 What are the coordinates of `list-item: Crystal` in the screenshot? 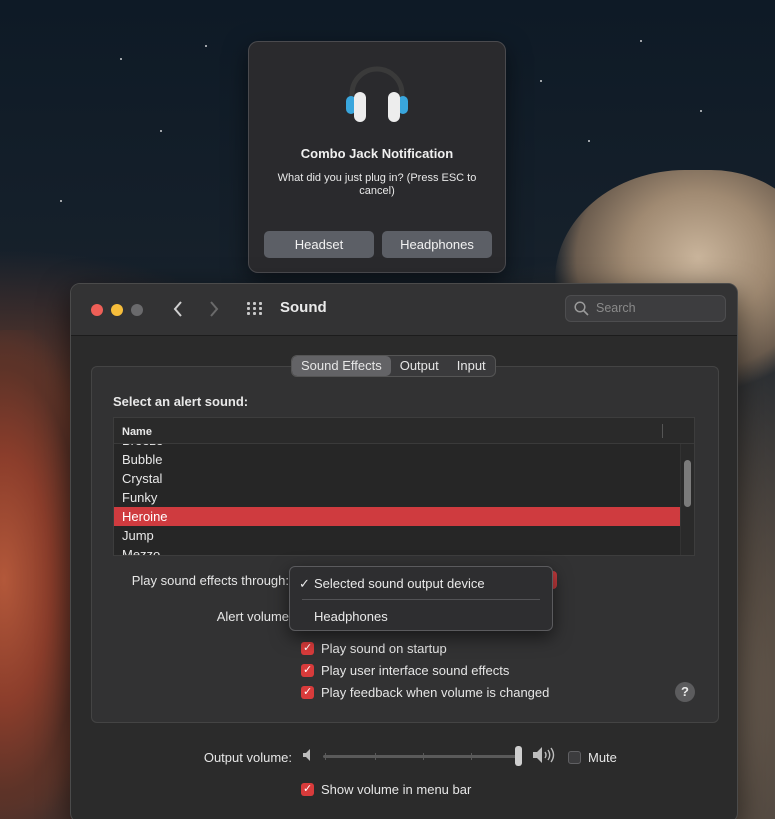 It's located at (397, 478).